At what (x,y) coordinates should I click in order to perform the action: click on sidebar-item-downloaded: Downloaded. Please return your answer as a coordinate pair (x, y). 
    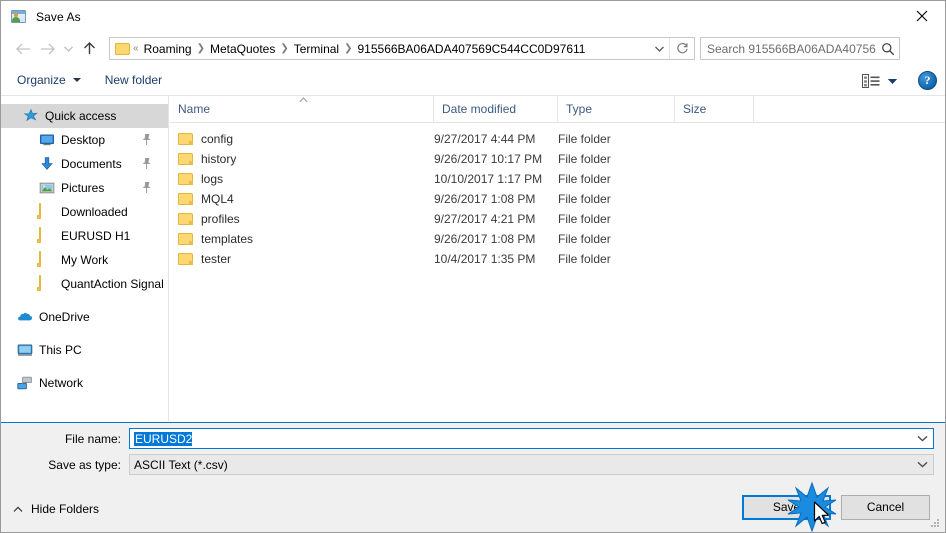
    Looking at the image, I should click on (84, 212).